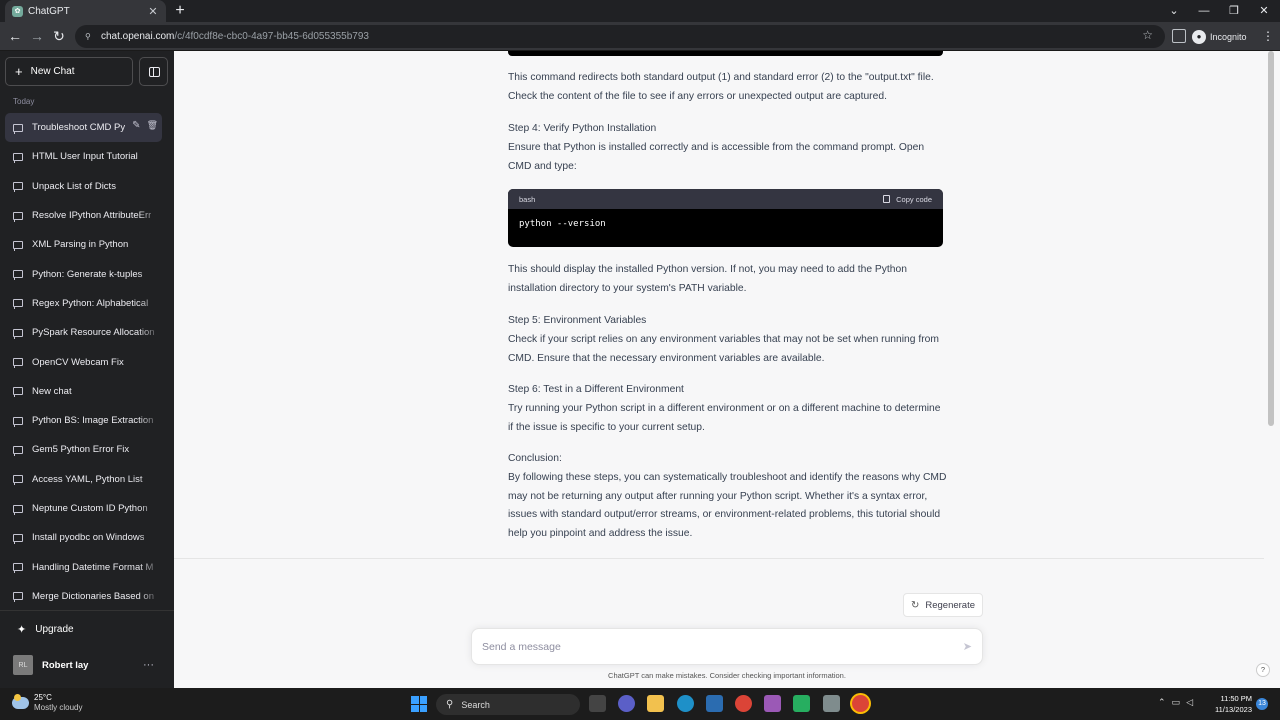 Image resolution: width=1280 pixels, height=720 pixels. Describe the element at coordinates (597, 703) in the screenshot. I see `task-view-icon` at that location.